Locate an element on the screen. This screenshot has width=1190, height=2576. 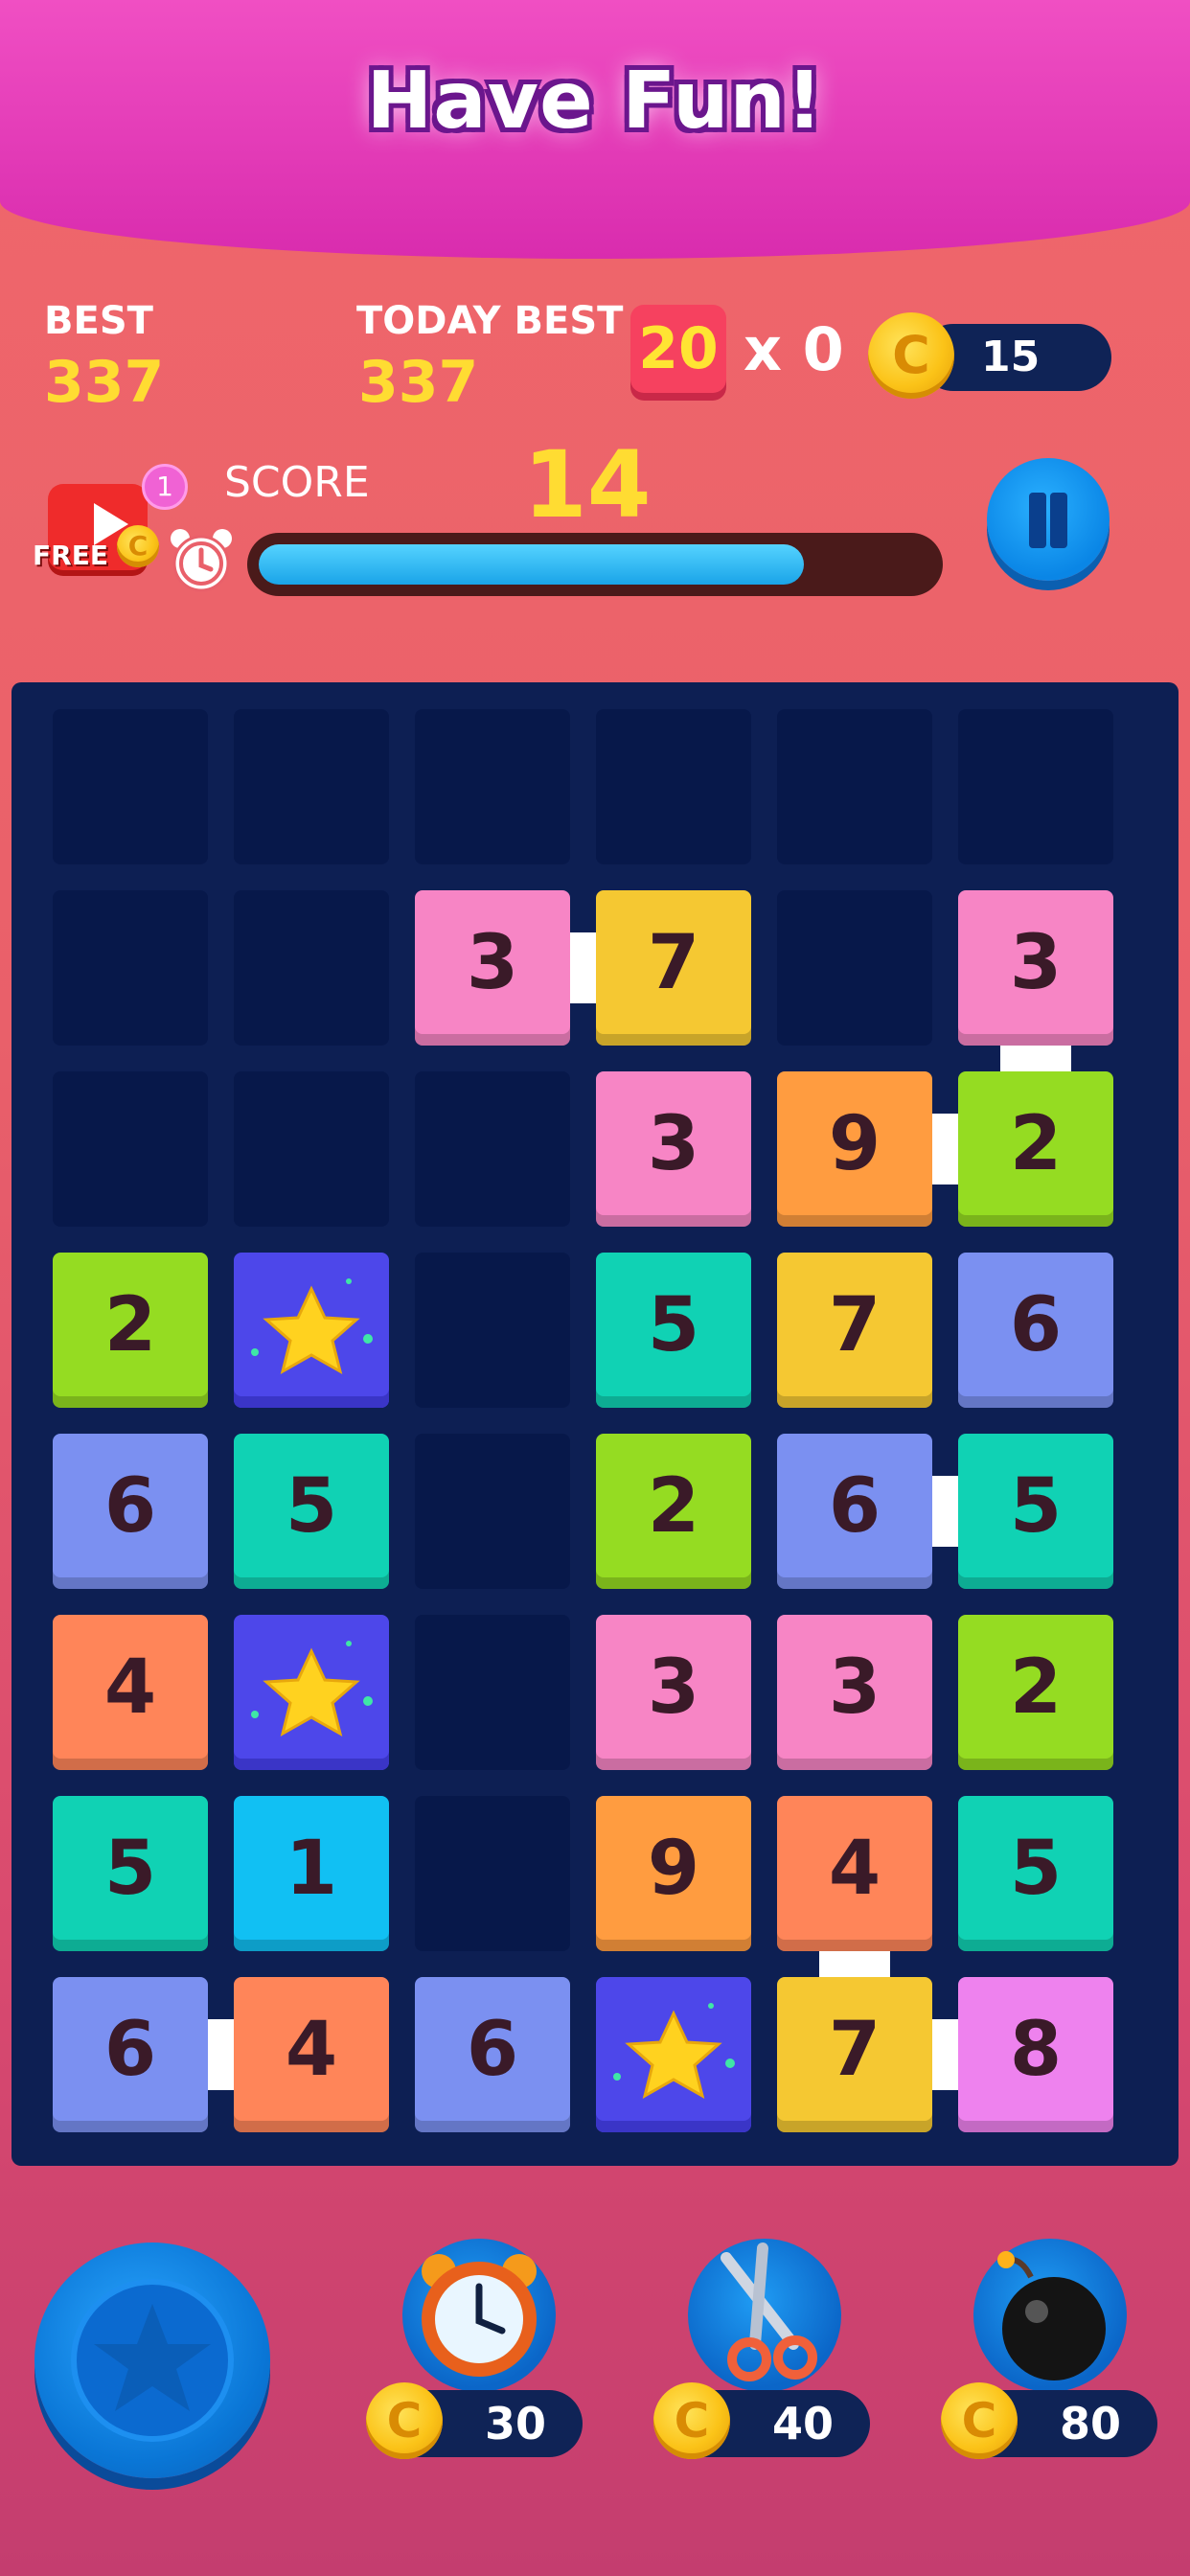
free-badge: 1 is located at coordinates (165, 487).